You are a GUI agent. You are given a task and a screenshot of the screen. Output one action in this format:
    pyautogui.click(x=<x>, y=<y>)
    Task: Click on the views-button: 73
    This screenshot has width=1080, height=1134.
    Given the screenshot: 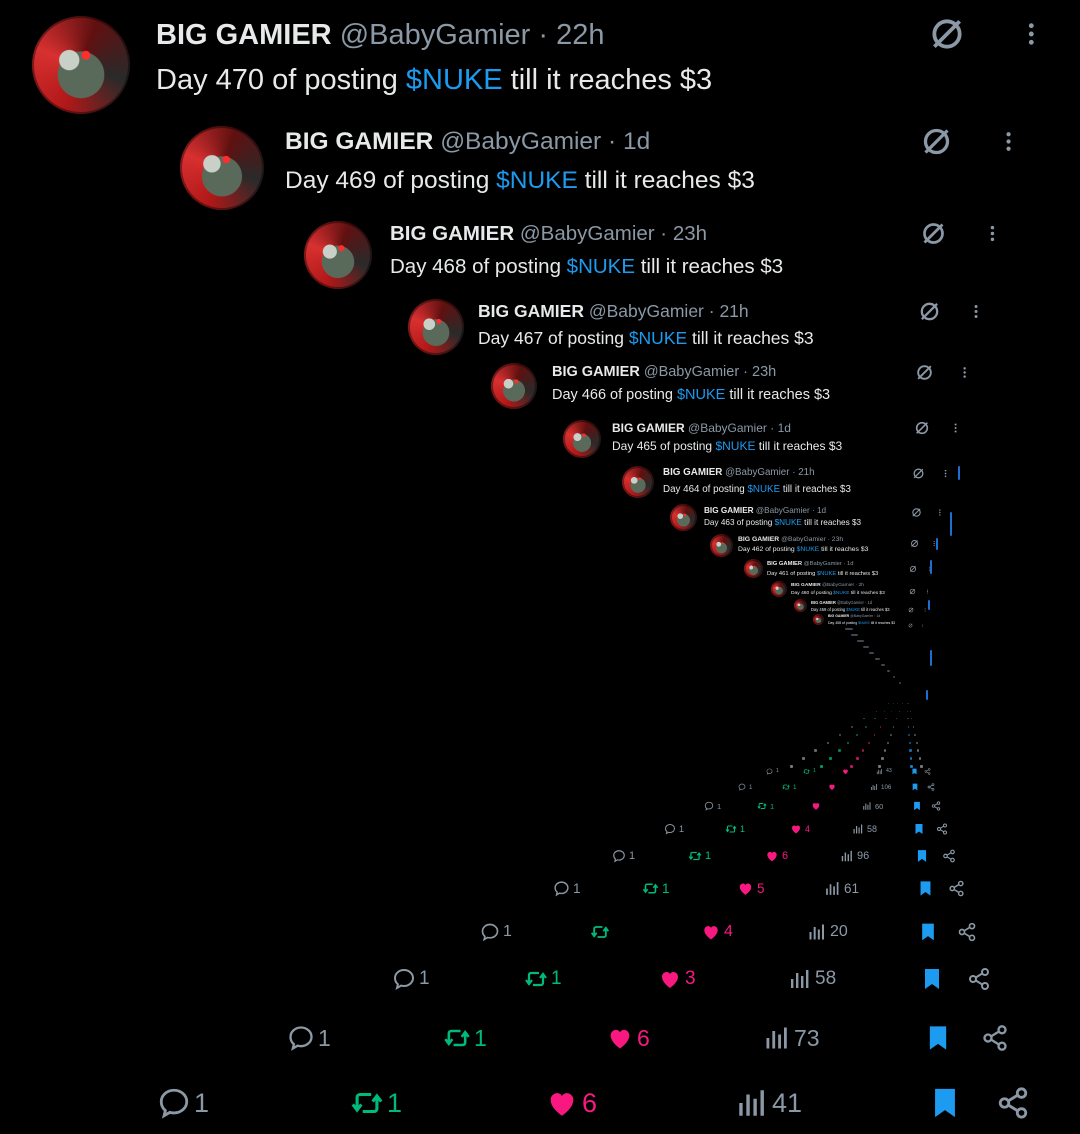 What is the action you would take?
    pyautogui.click(x=791, y=1038)
    